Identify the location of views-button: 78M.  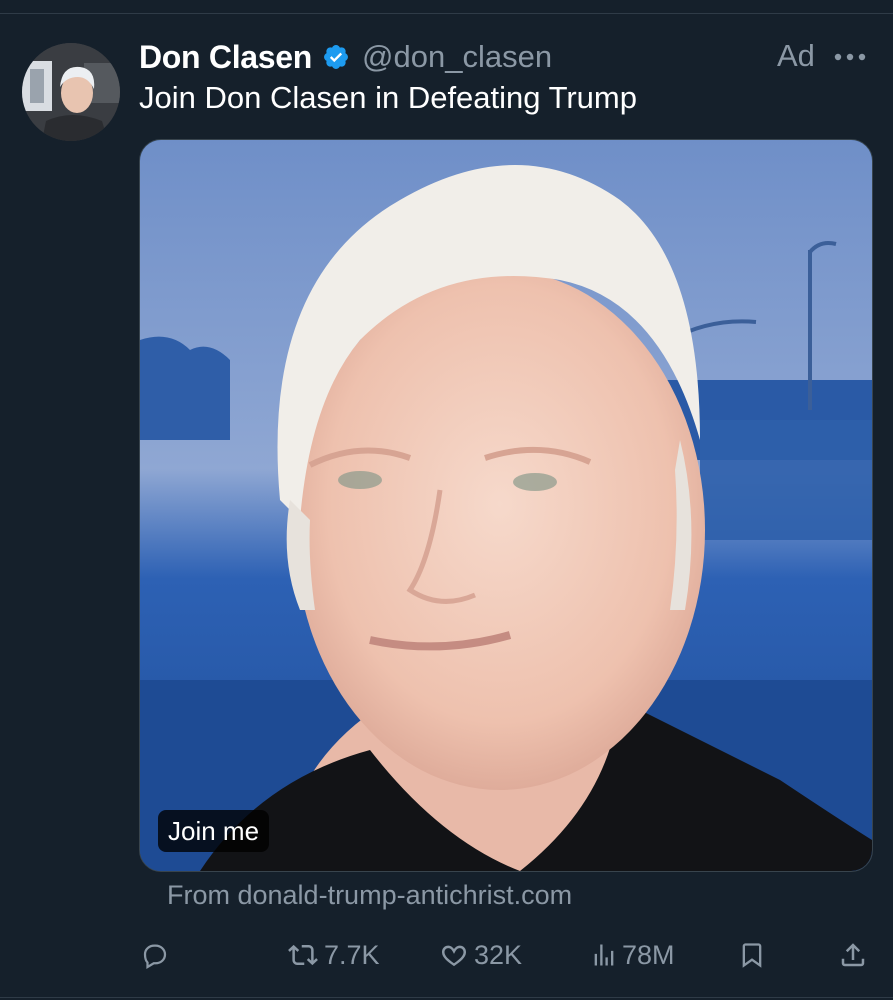
(632, 955).